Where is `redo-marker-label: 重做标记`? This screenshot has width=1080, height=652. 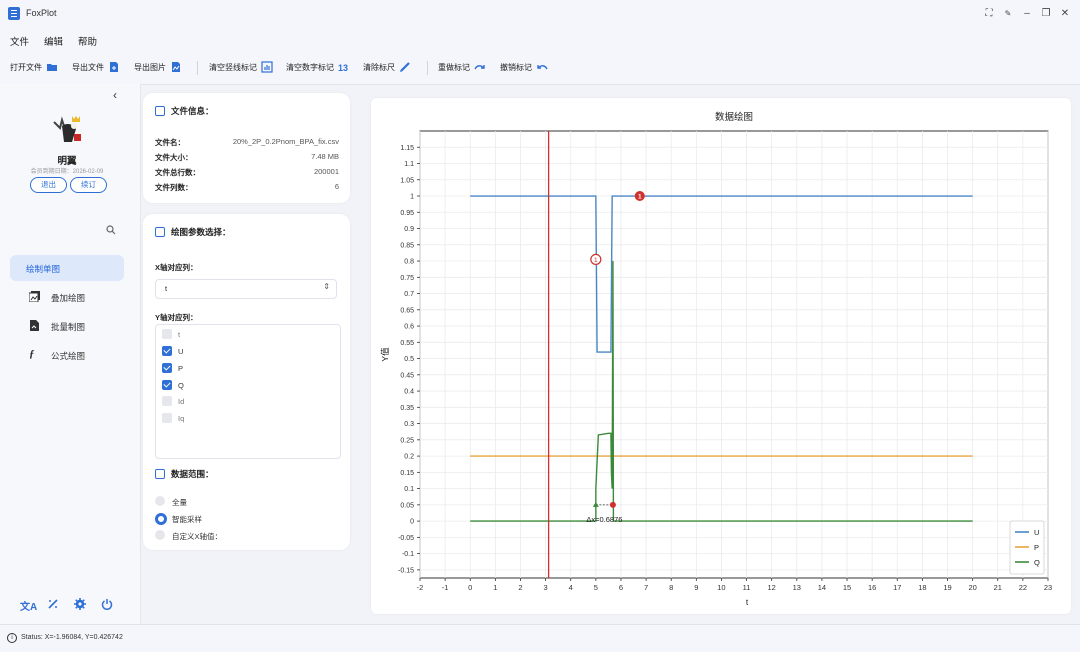
redo-marker-label: 重做标记 is located at coordinates (454, 67).